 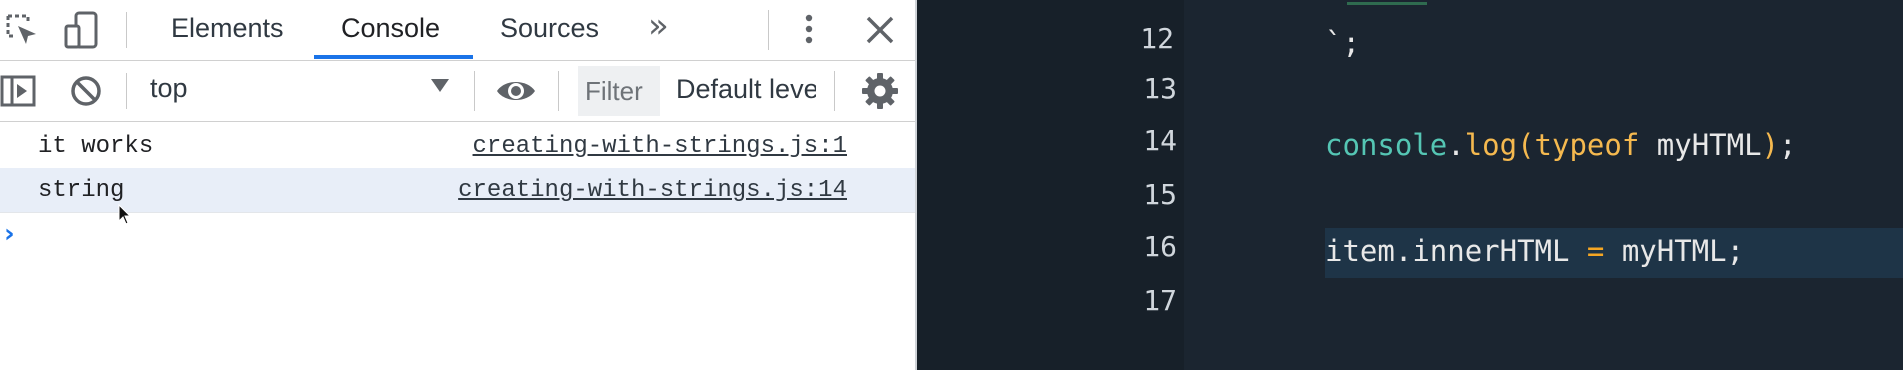 What do you see at coordinates (1360, 251) in the screenshot?
I see `code-token: item` at bounding box center [1360, 251].